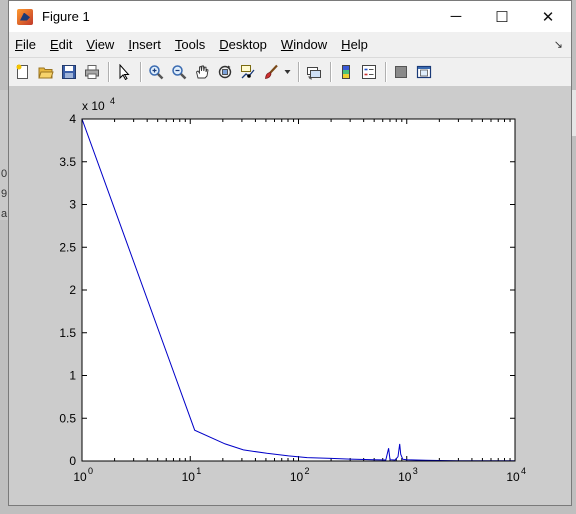 The height and width of the screenshot is (514, 576). I want to click on x-tick-label: 1, so click(198, 471).